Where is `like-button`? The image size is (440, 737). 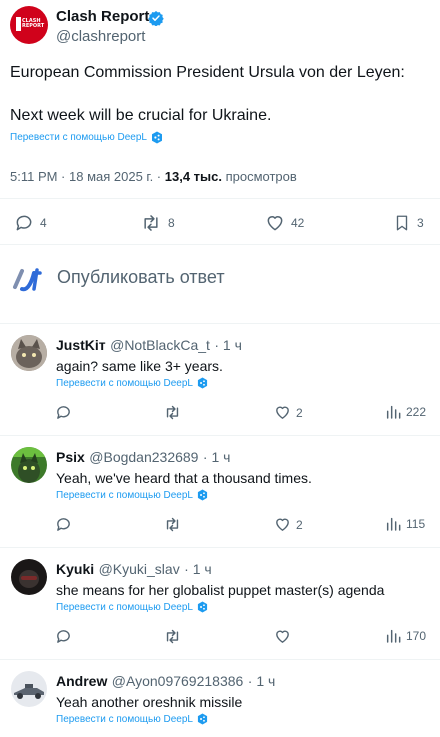 like-button is located at coordinates (285, 636).